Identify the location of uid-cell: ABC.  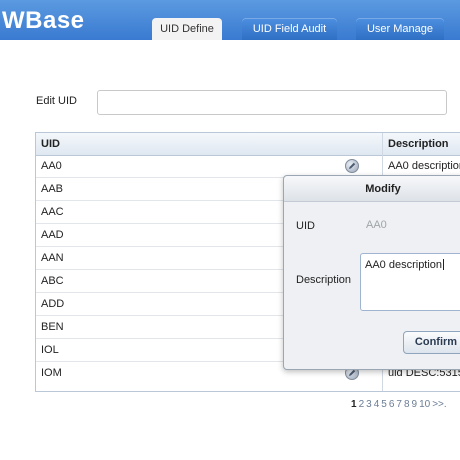
(52, 281).